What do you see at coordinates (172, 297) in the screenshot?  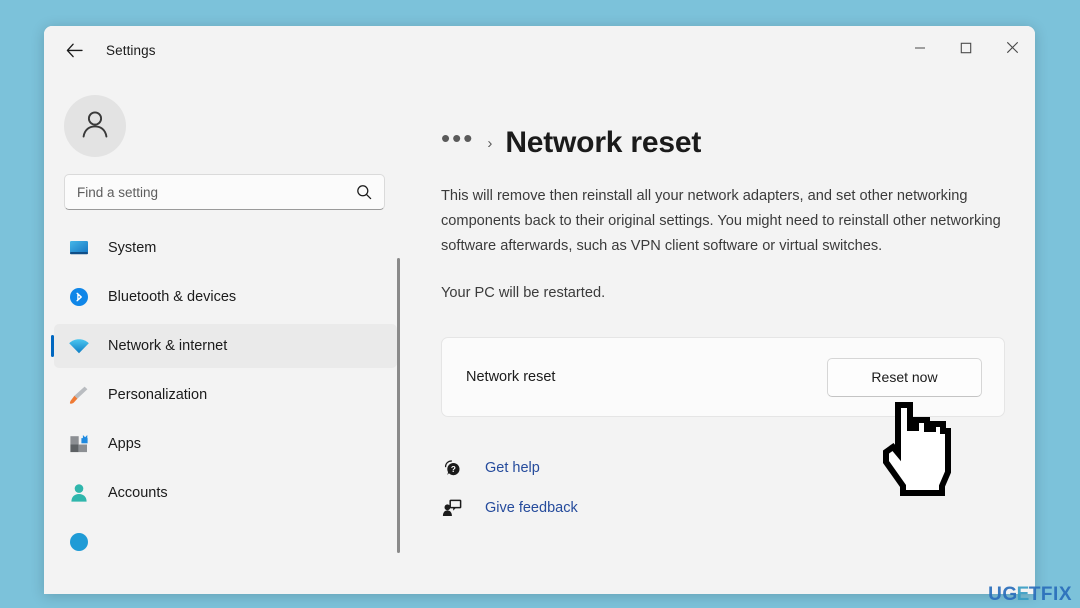 I see `sidebar-item-label: Bluetooth & devices` at bounding box center [172, 297].